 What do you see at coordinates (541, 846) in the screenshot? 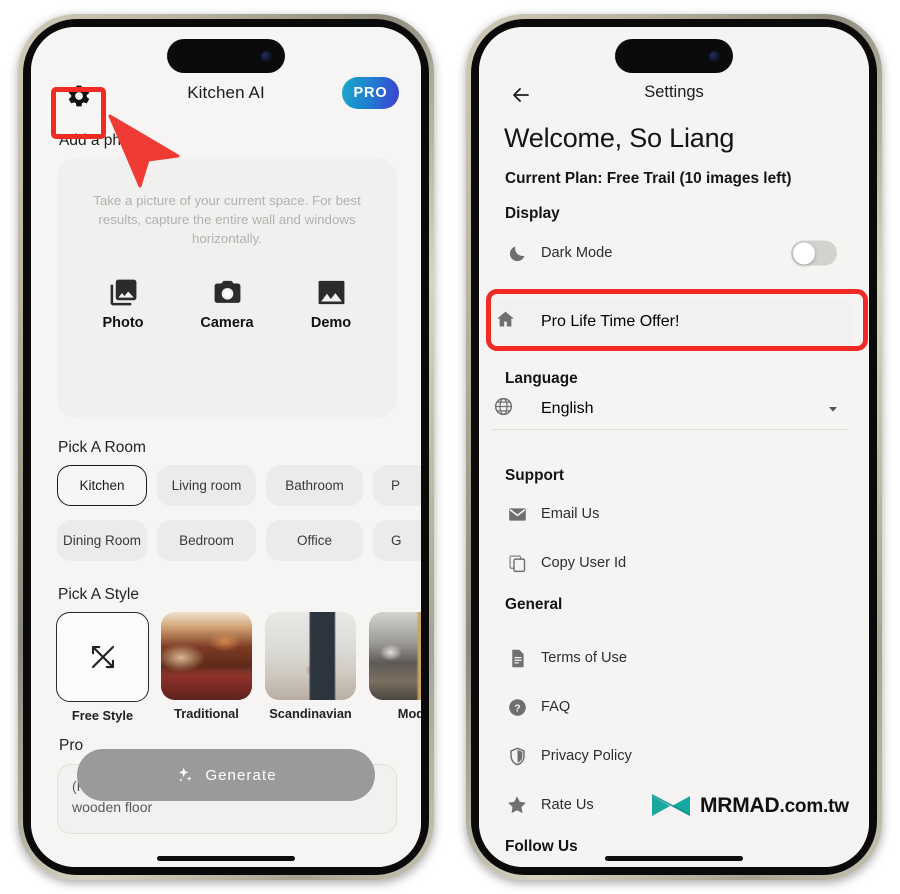
I see `section-heading-follow-us: Follow Us` at bounding box center [541, 846].